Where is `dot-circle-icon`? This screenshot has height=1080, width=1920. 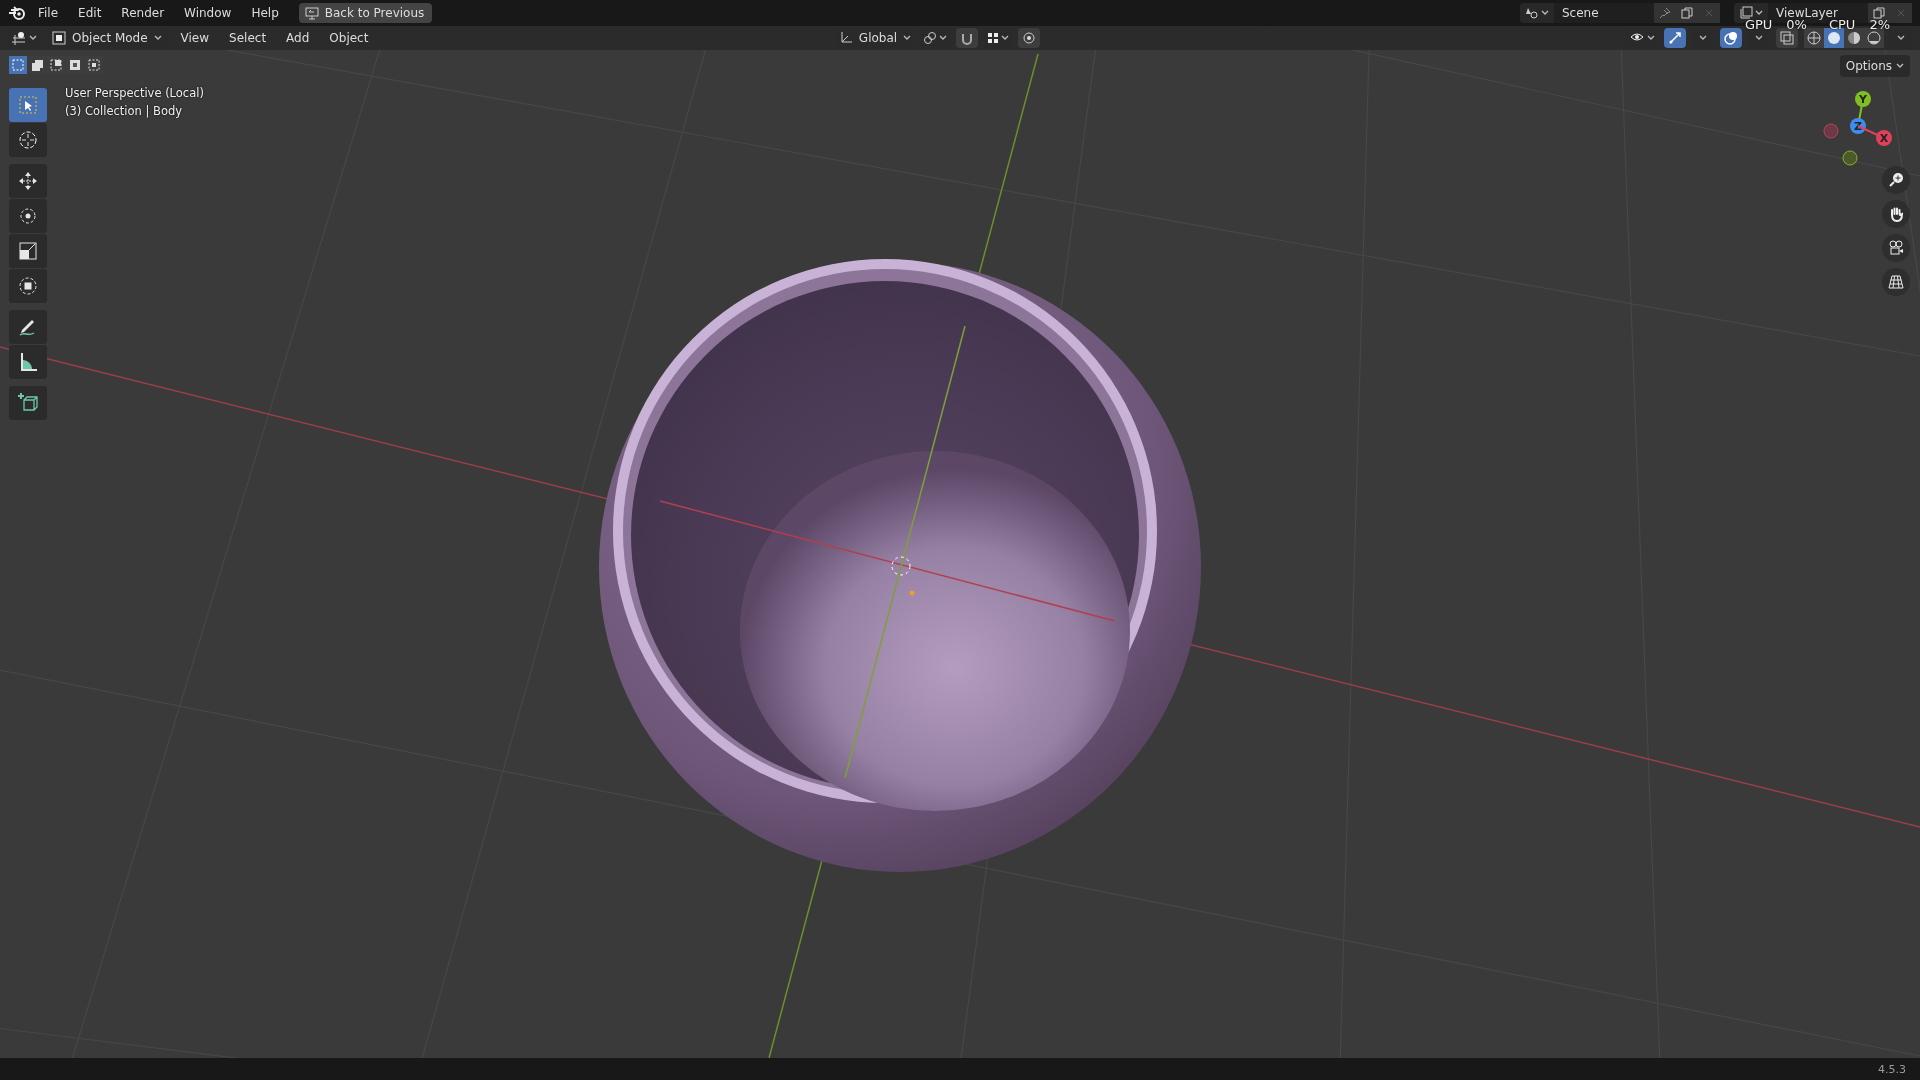 dot-circle-icon is located at coordinates (1028, 38).